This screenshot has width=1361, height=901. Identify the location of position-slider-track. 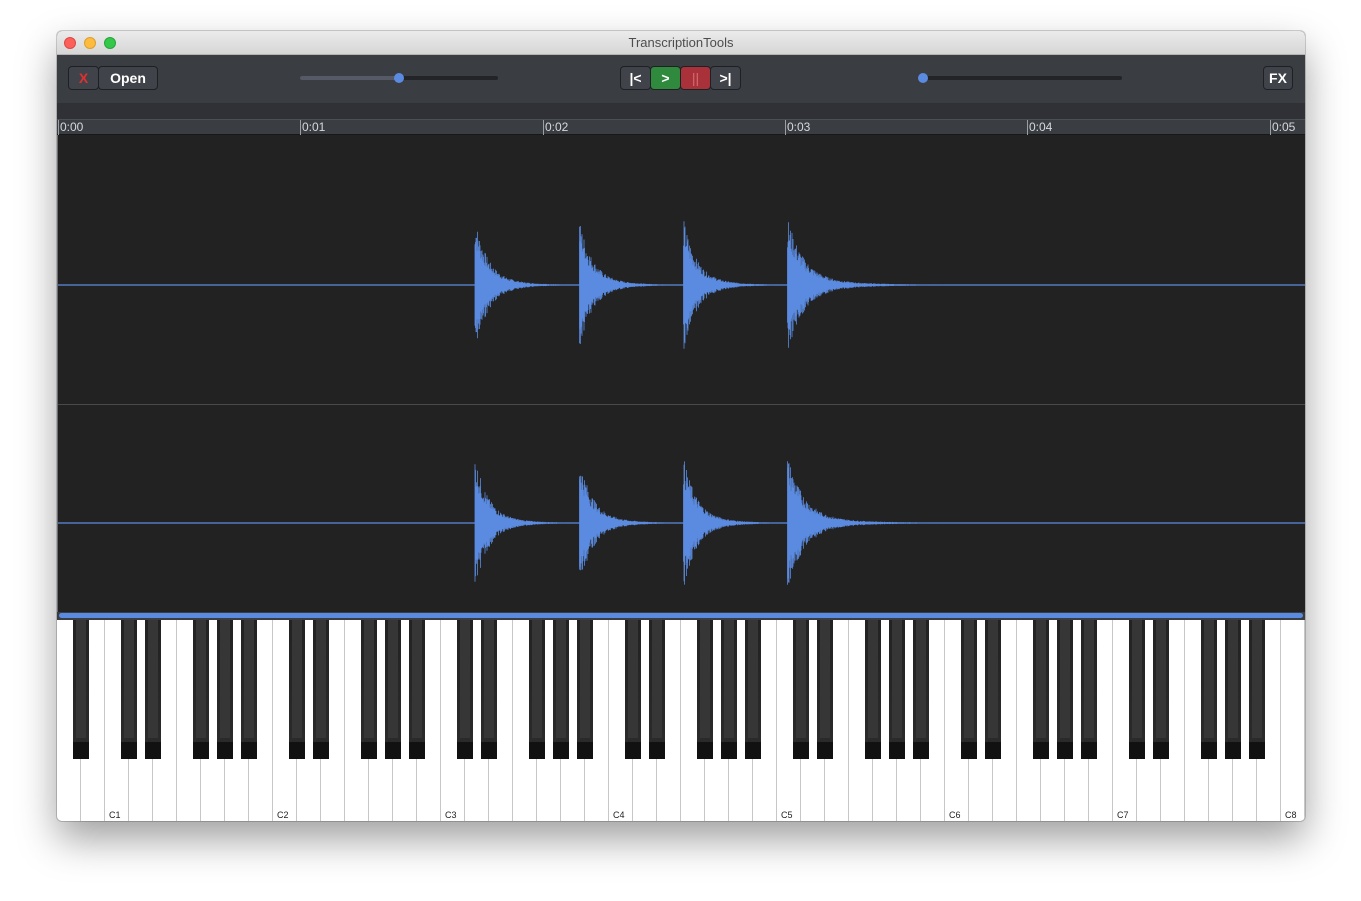
(1022, 78).